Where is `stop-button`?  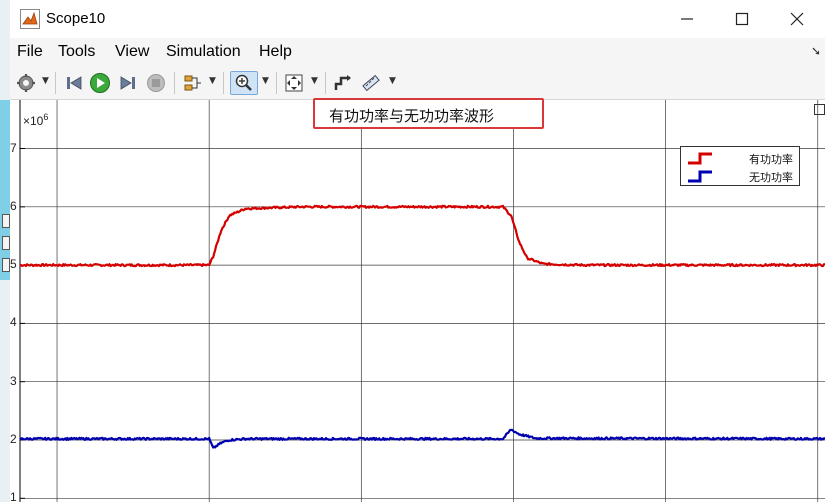
stop-button is located at coordinates (156, 83).